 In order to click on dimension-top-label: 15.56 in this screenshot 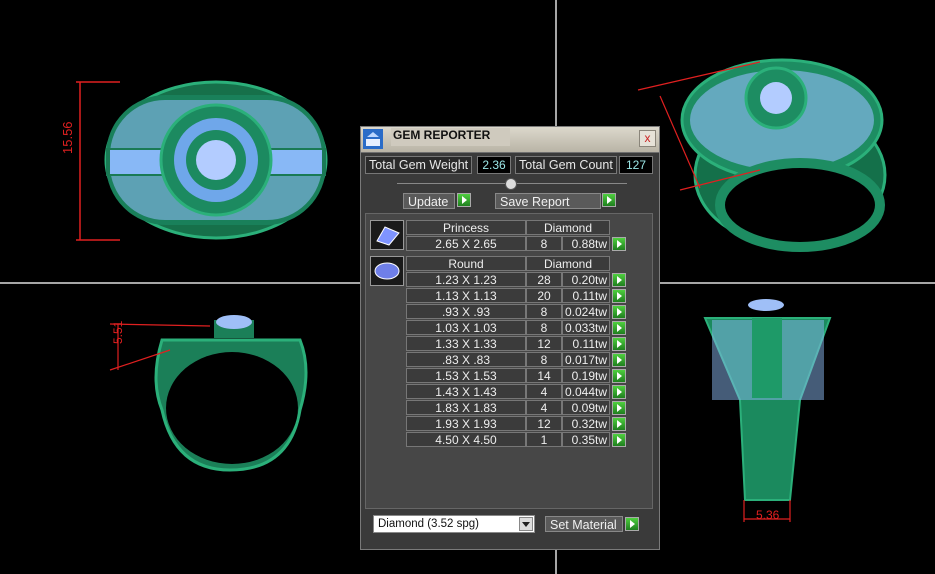, I will do `click(67, 137)`.